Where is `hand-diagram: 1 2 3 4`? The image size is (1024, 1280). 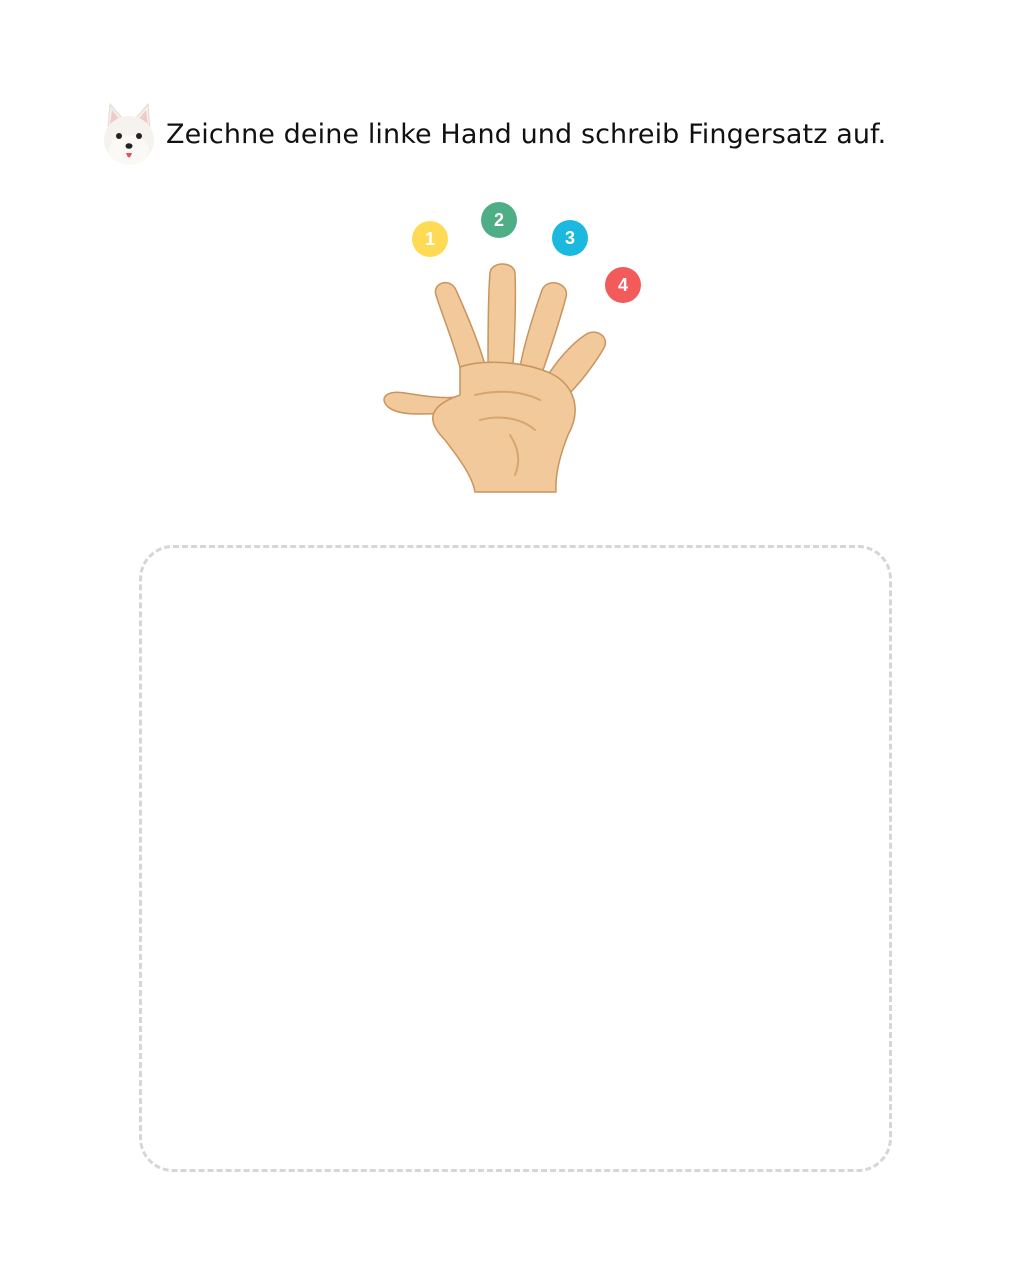
hand-diagram: 1 2 3 4 is located at coordinates (515, 345).